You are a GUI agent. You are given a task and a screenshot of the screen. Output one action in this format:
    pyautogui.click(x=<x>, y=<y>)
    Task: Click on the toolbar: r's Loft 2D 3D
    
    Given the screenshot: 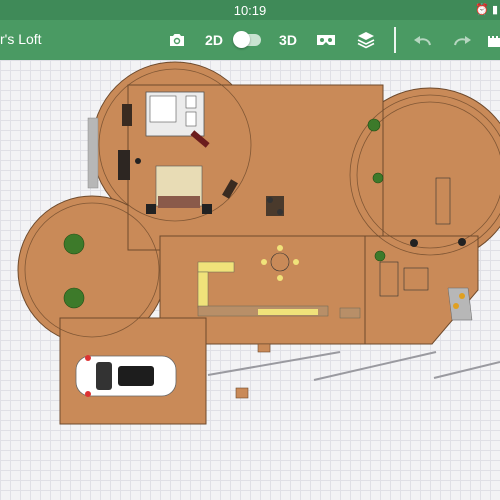 What is the action you would take?
    pyautogui.click(x=250, y=40)
    